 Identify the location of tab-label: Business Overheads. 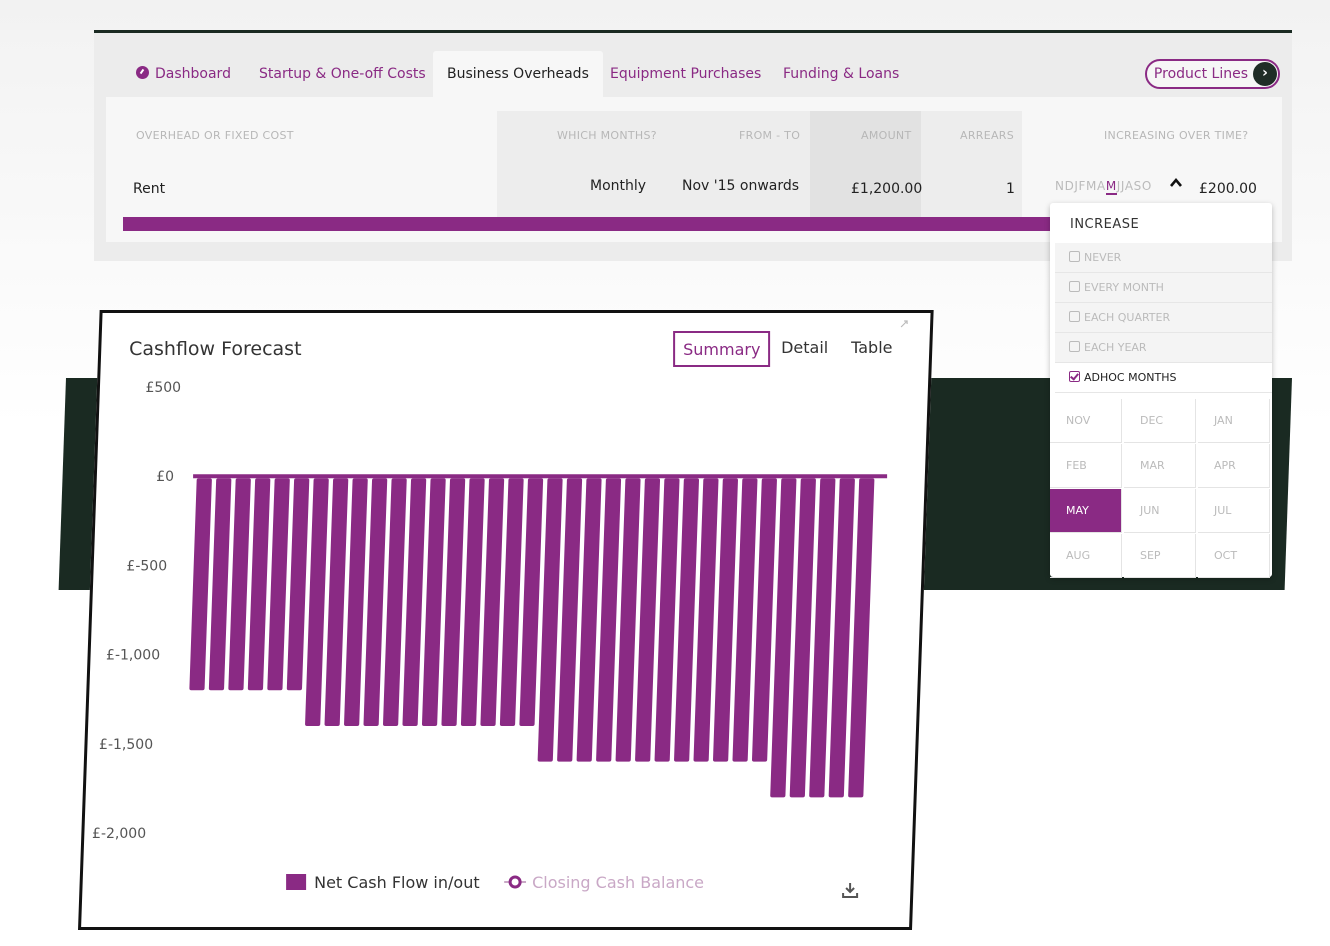
(518, 74).